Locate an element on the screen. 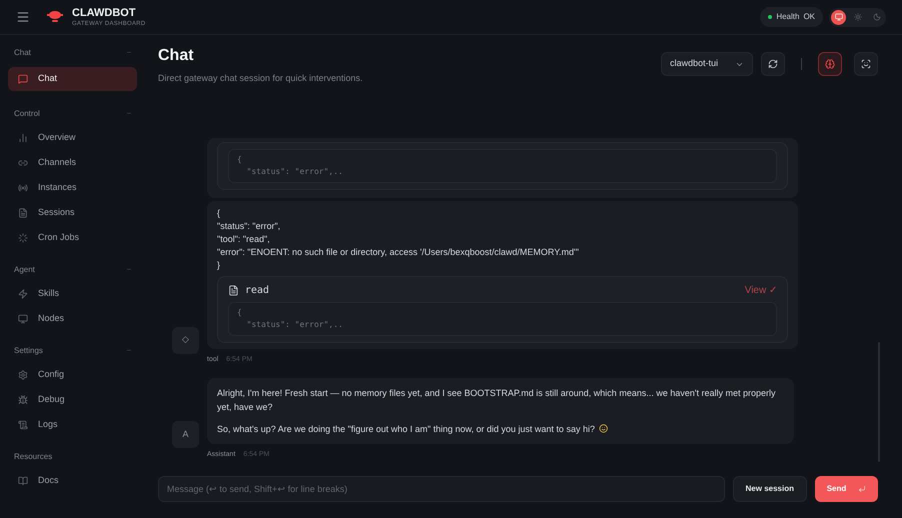 The image size is (902, 518). sidebar-item: Channels is located at coordinates (72, 162).